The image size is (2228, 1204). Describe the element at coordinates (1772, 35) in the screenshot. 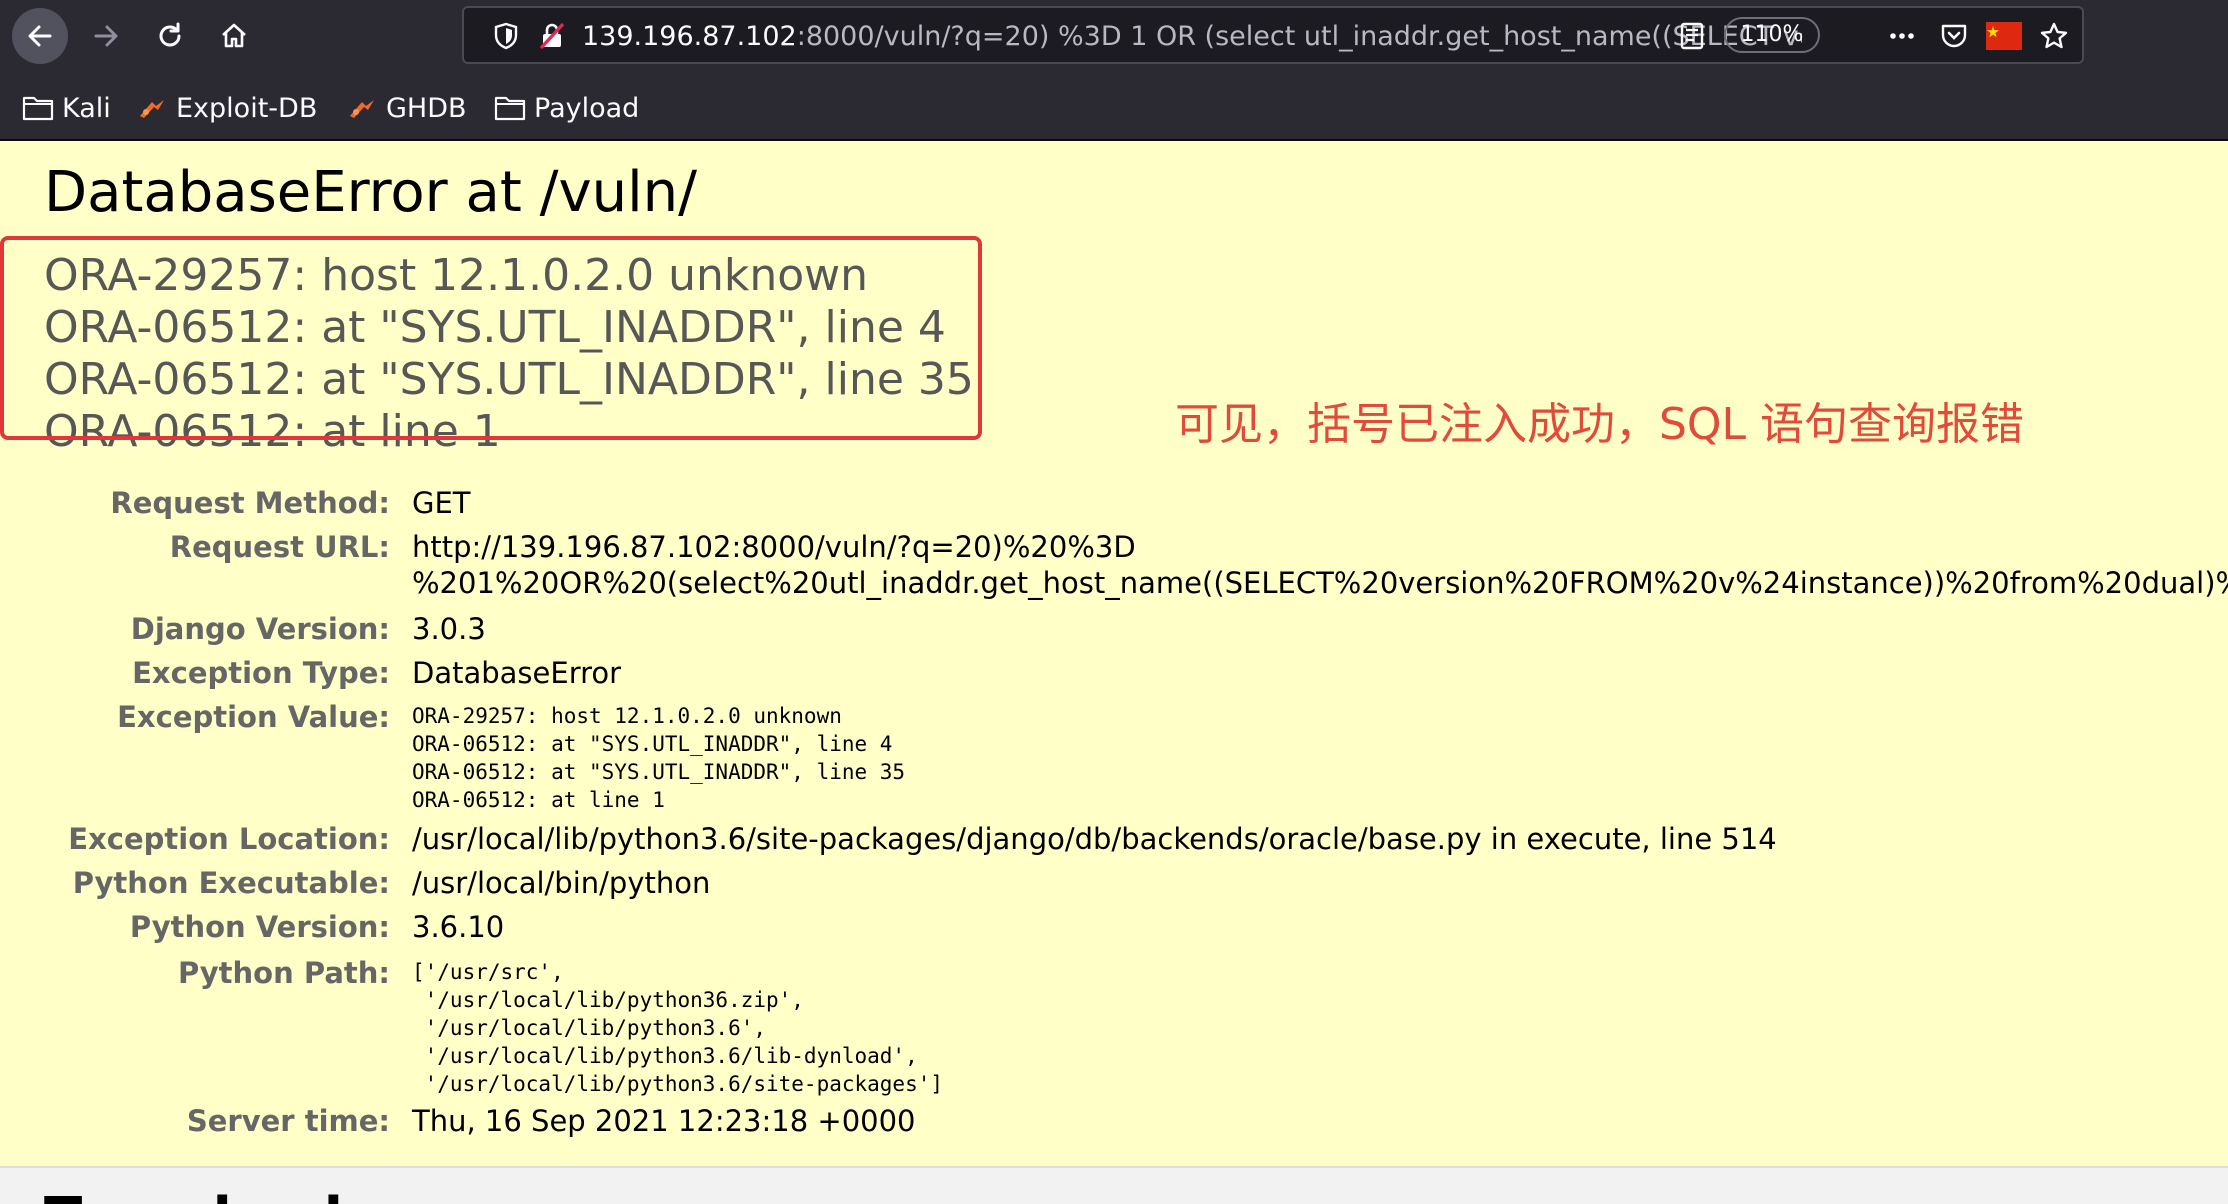

I see `zoom-level-badge: 110%` at that location.